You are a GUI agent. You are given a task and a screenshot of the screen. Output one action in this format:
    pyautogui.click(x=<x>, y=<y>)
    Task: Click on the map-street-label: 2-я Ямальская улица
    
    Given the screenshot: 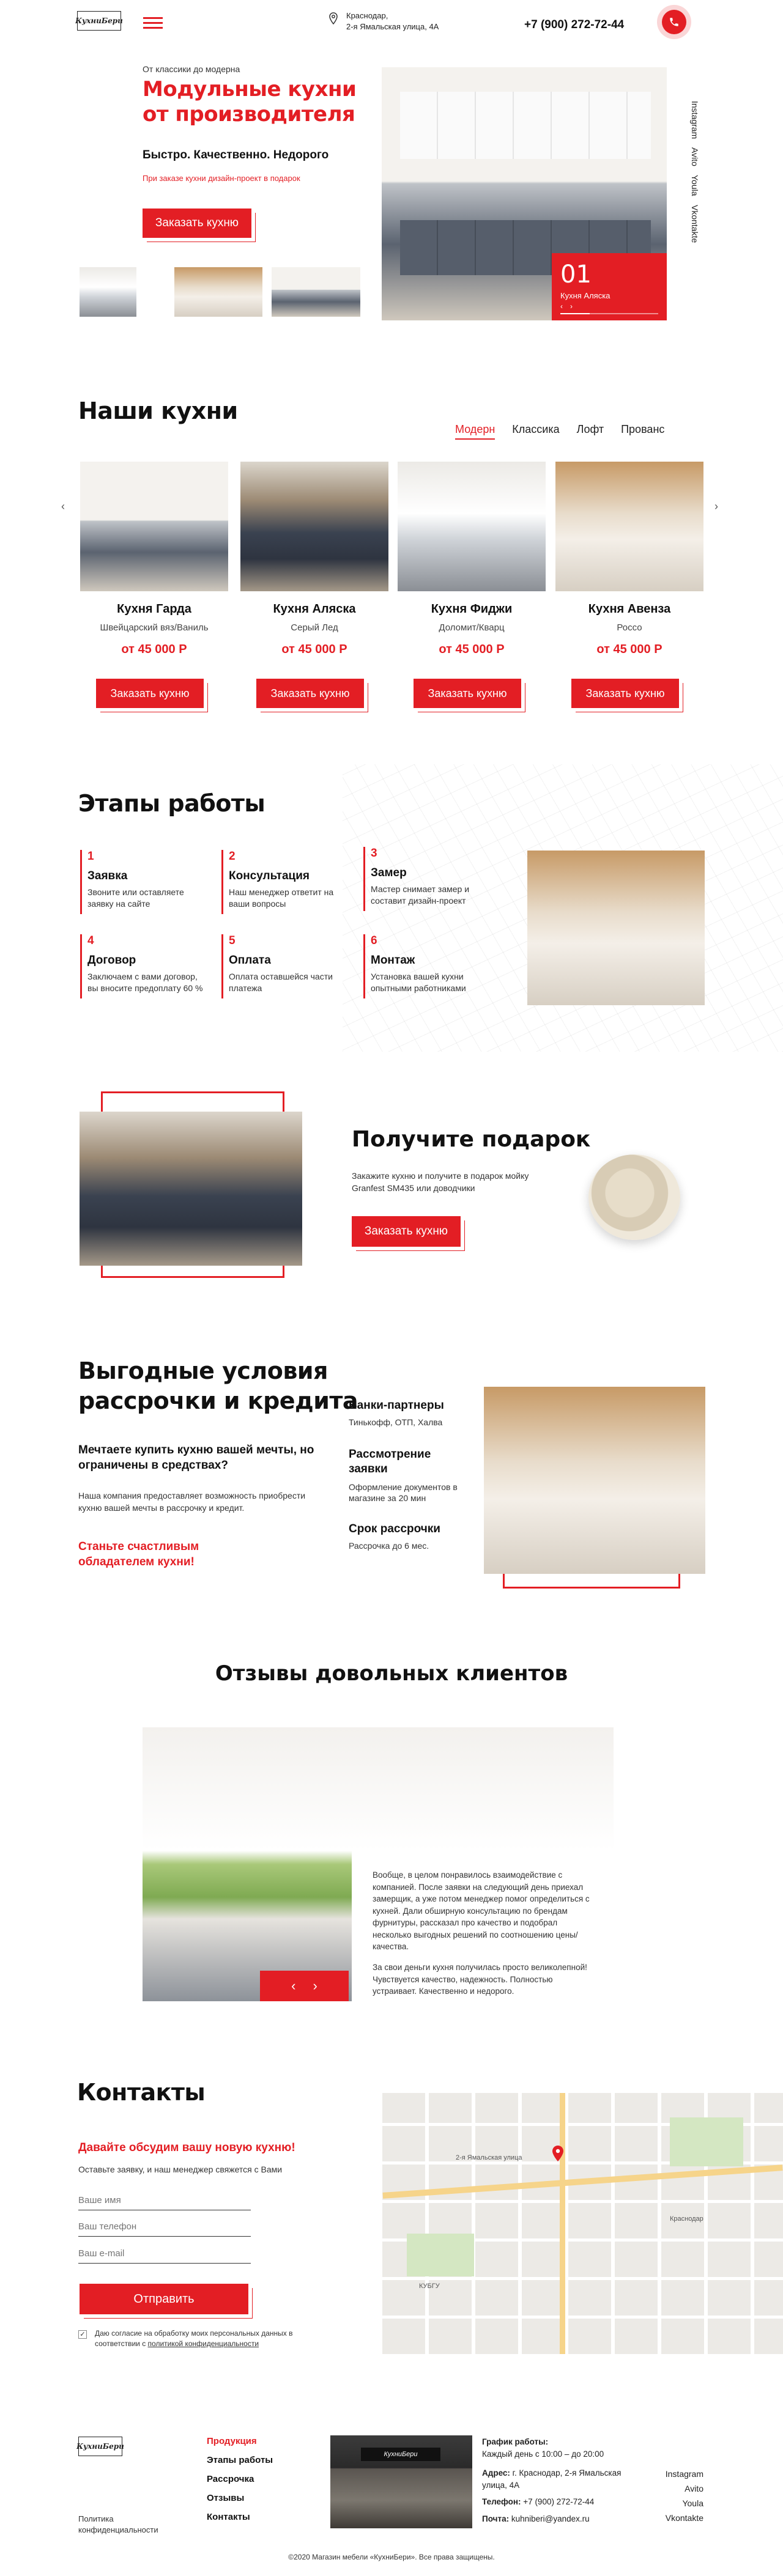 What is the action you would take?
    pyautogui.click(x=489, y=2157)
    